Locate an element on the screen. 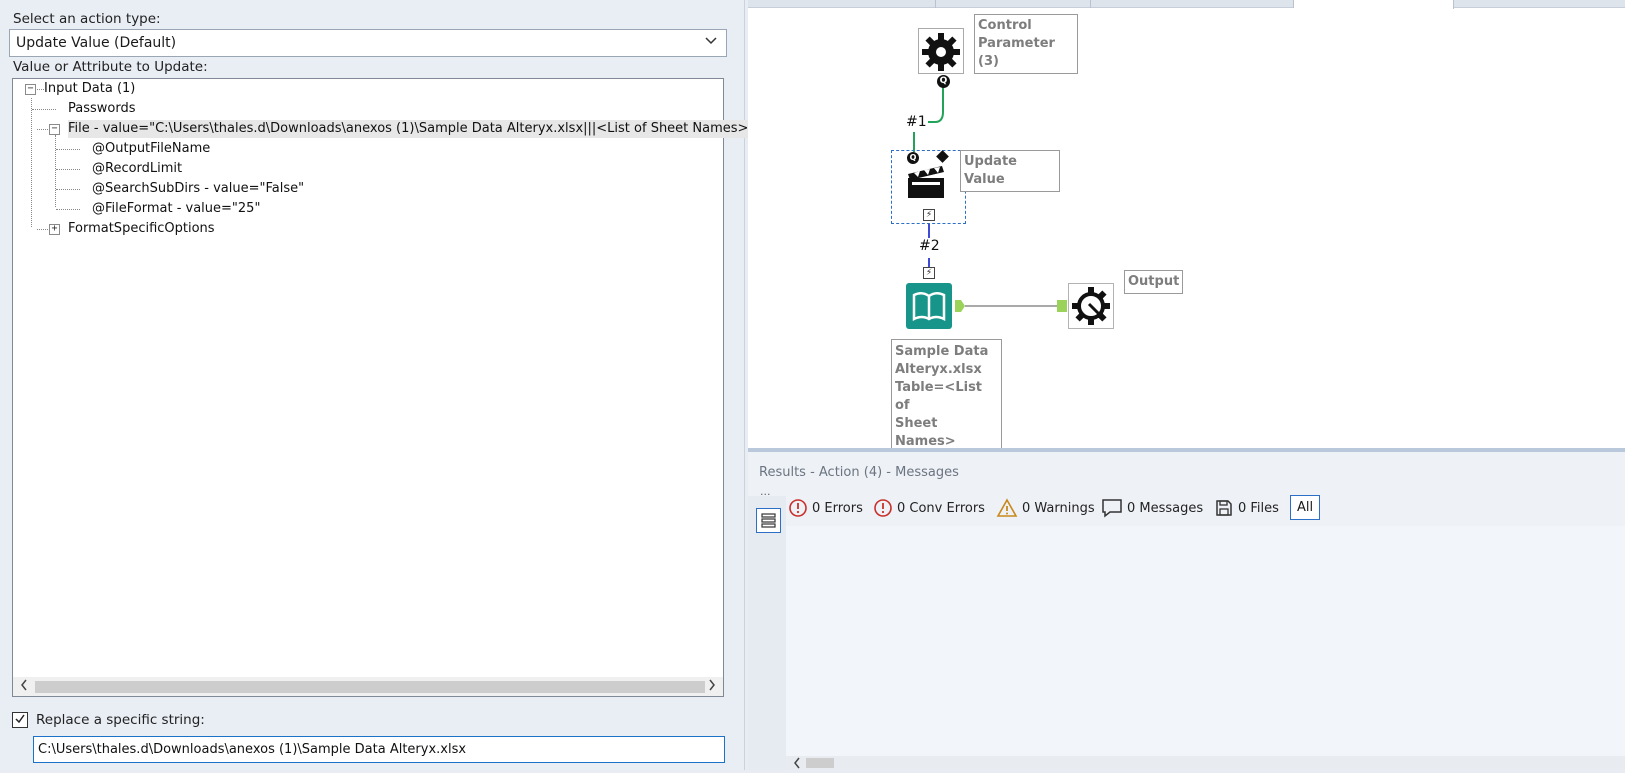 The height and width of the screenshot is (773, 1625). tree-node-format-specific-options: FormatSpecificOptions is located at coordinates (141, 229).